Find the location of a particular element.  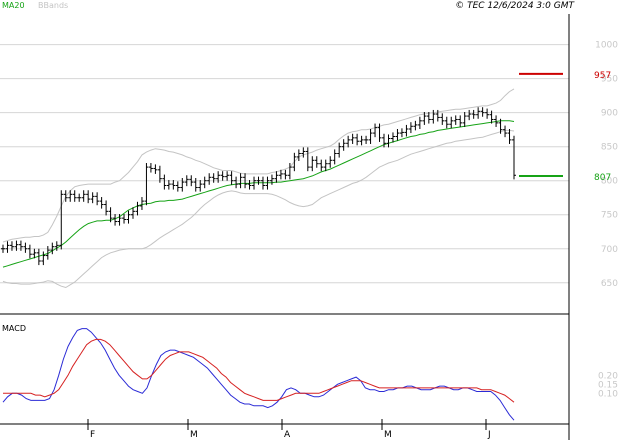

price-annotations: 957 807 is located at coordinates (565, 127).